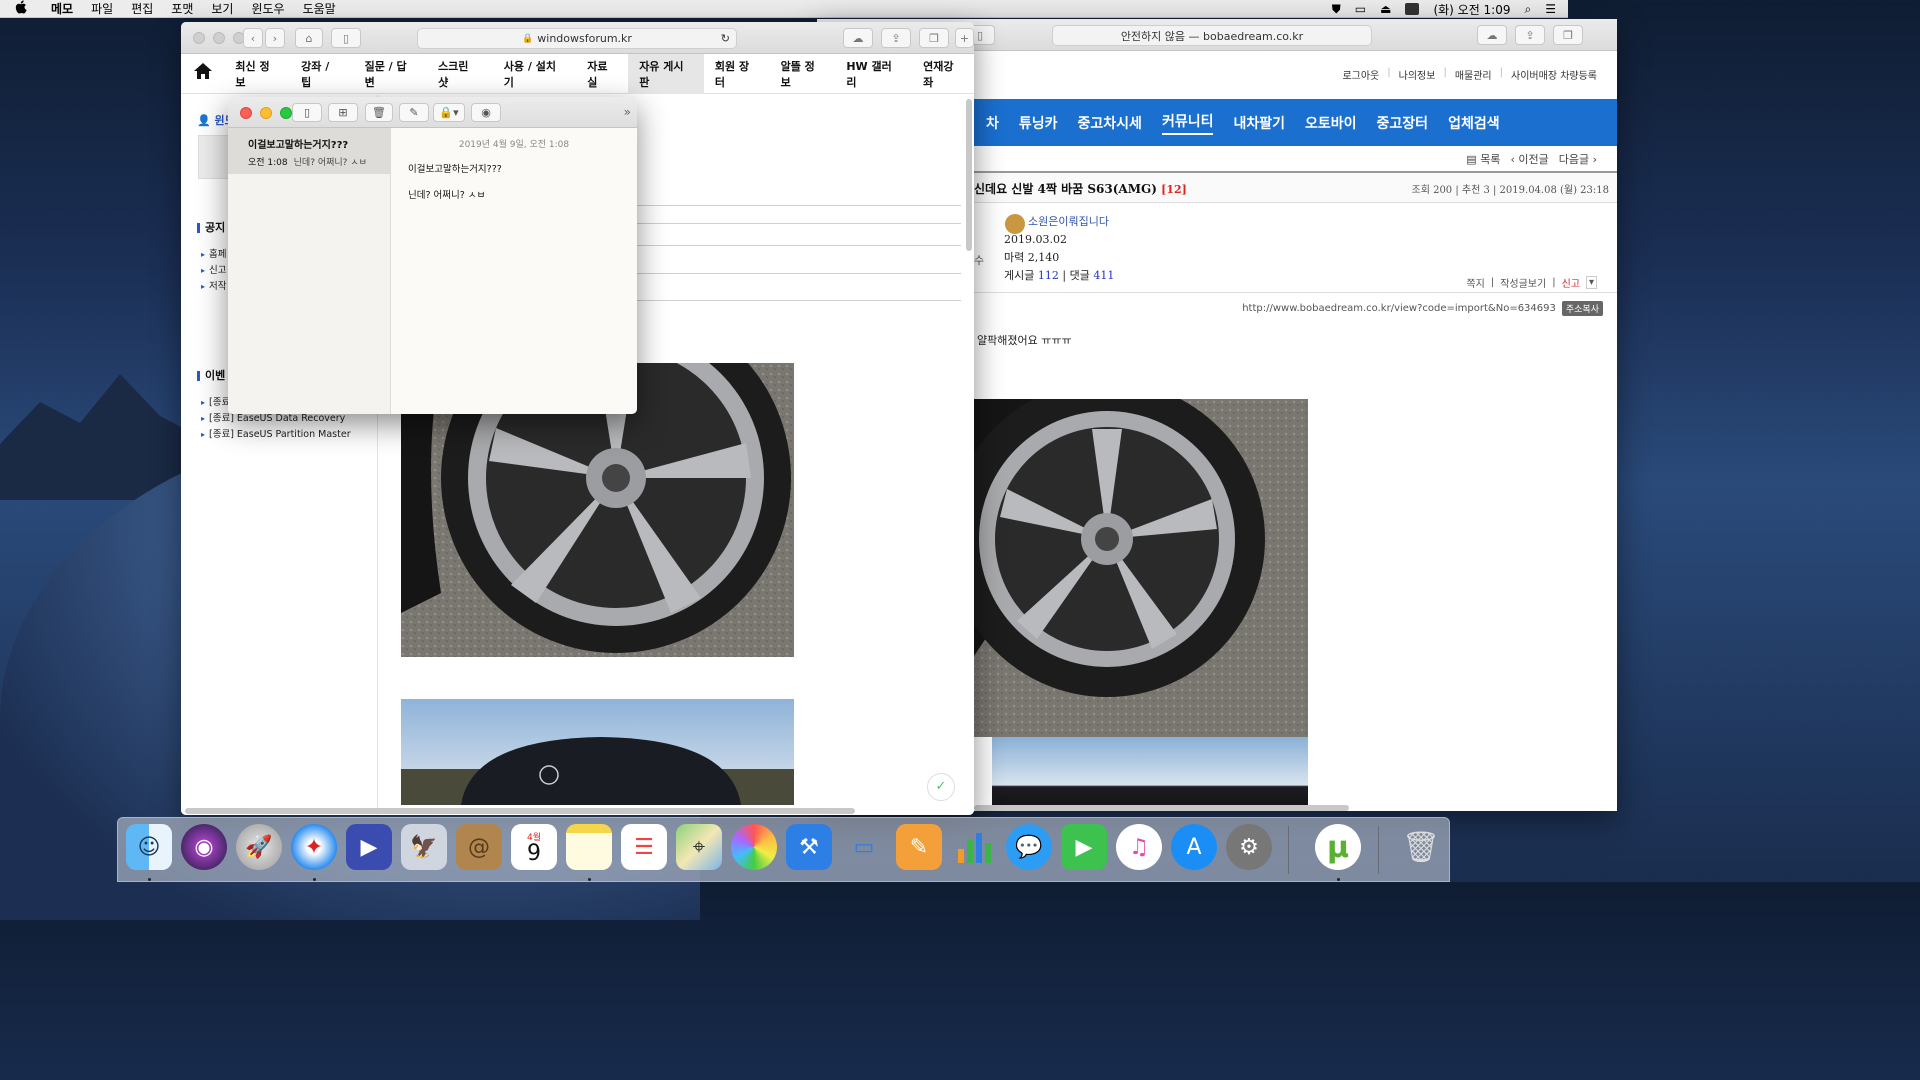  I want to click on nav-item-deals: 알뜰 정보, so click(803, 74).